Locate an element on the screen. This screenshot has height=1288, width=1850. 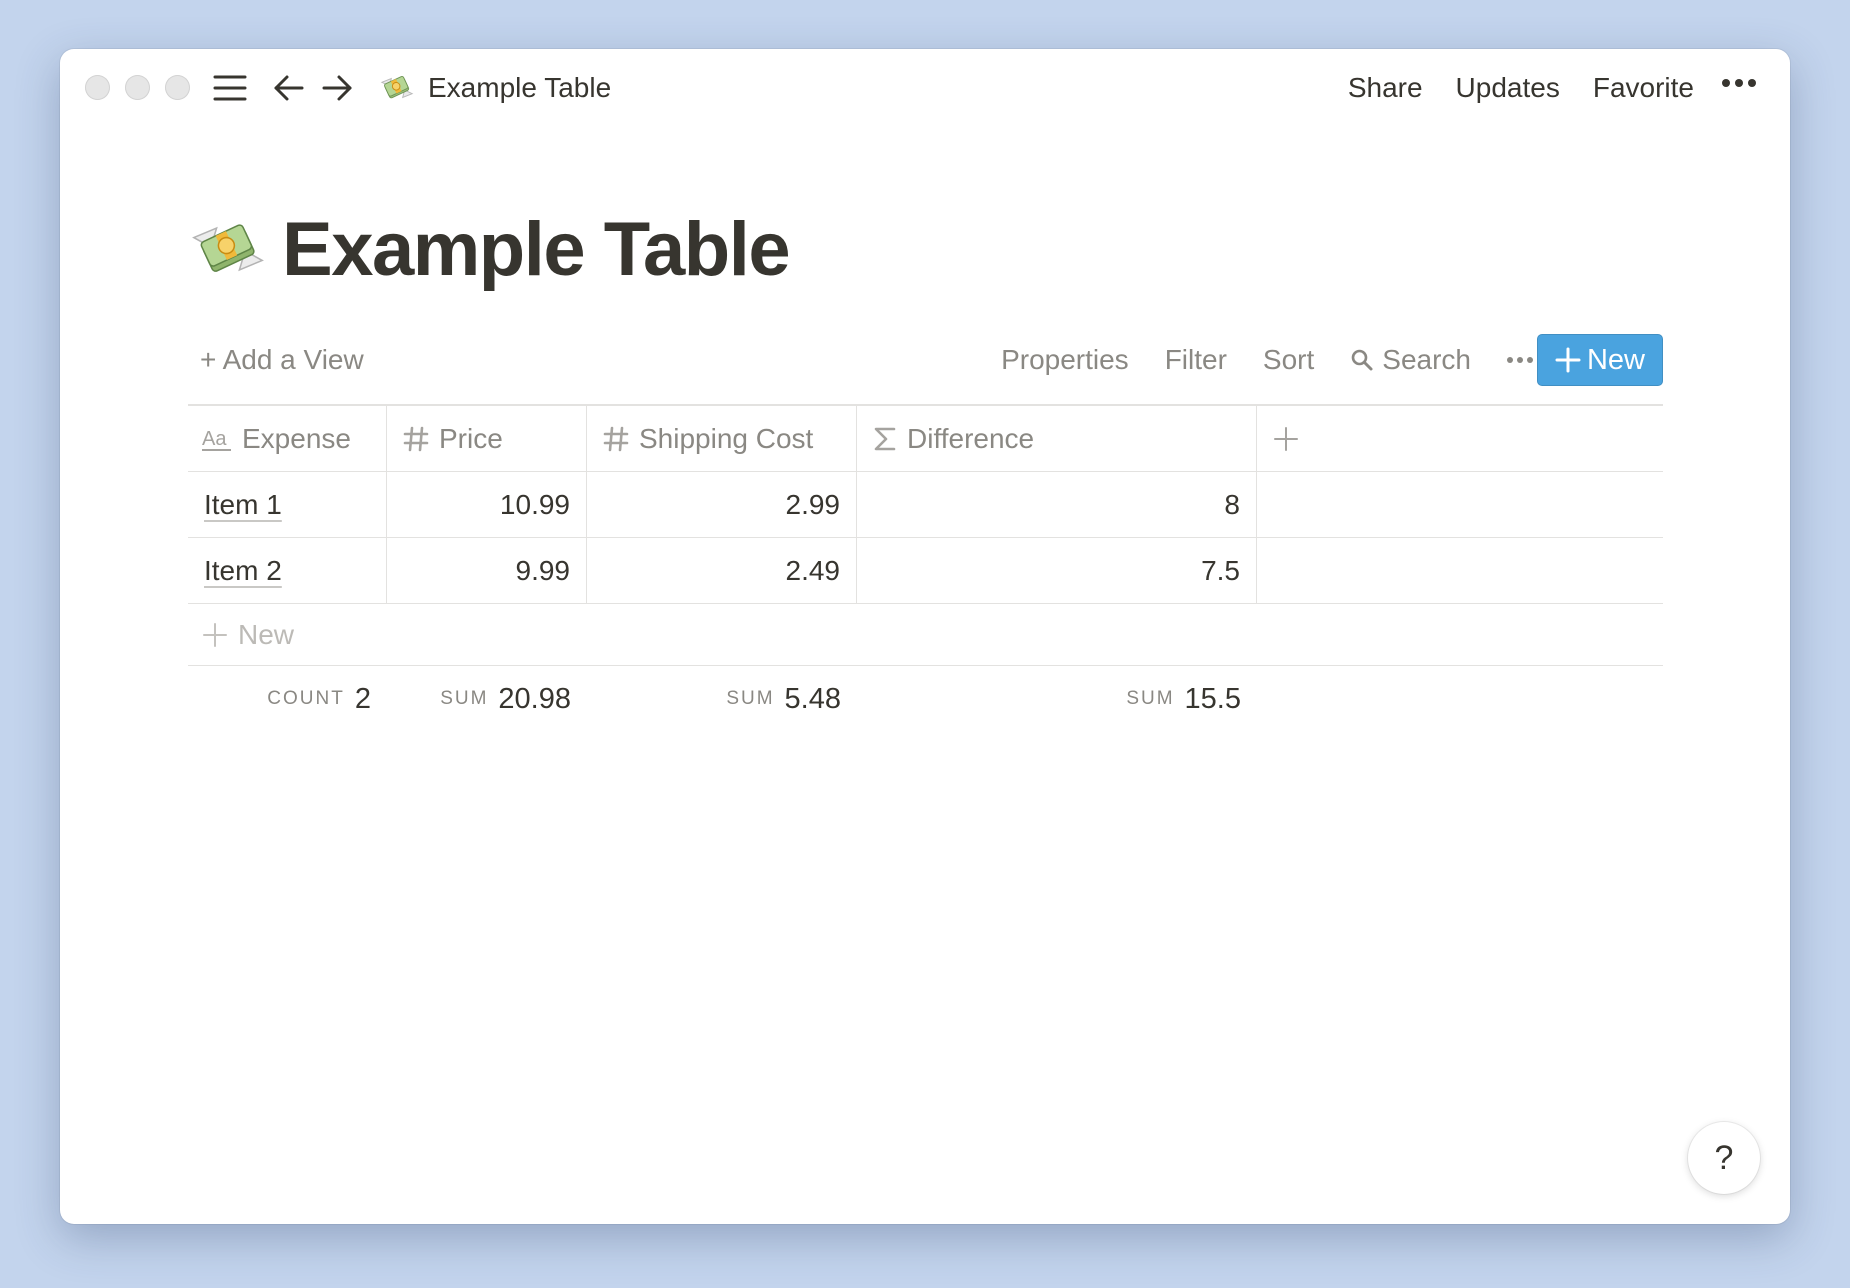
add-row-button: New is located at coordinates (925, 635).